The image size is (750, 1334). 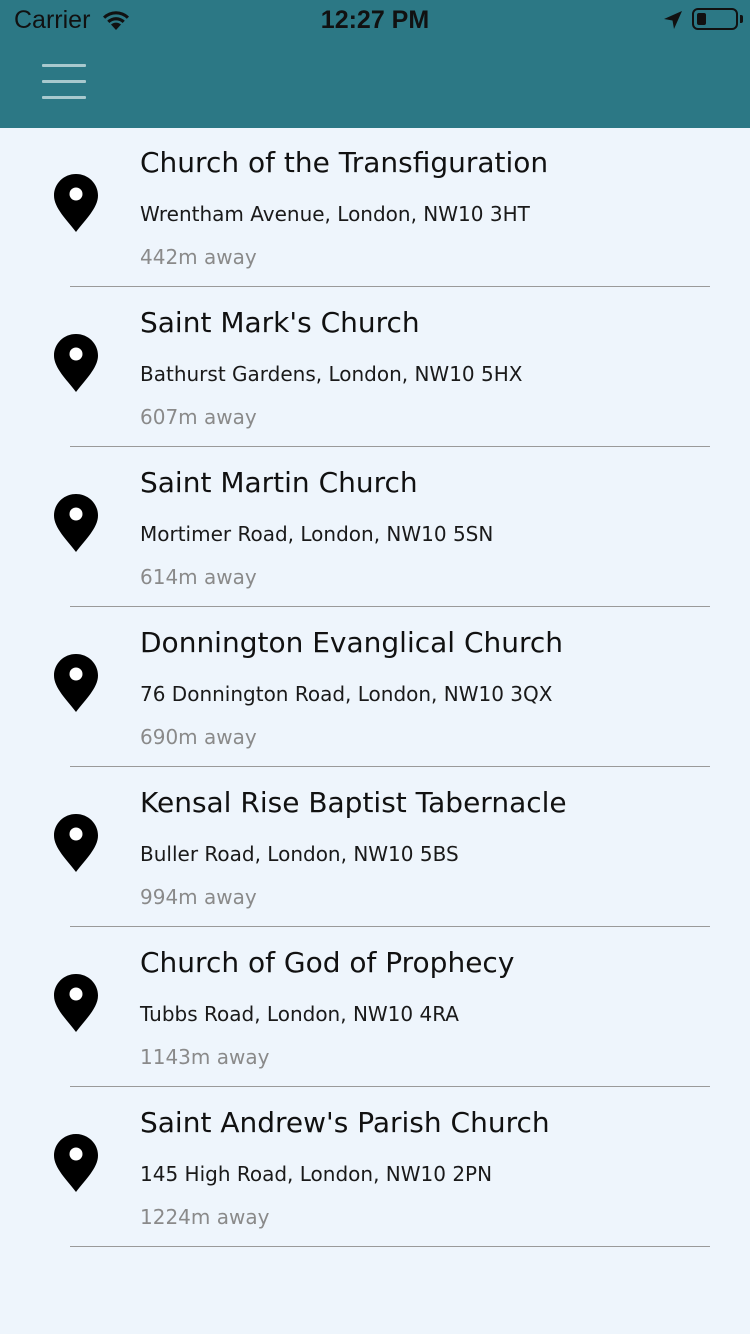 What do you see at coordinates (299, 854) in the screenshot?
I see `church-address: Buller Road, London, NW10 5BS` at bounding box center [299, 854].